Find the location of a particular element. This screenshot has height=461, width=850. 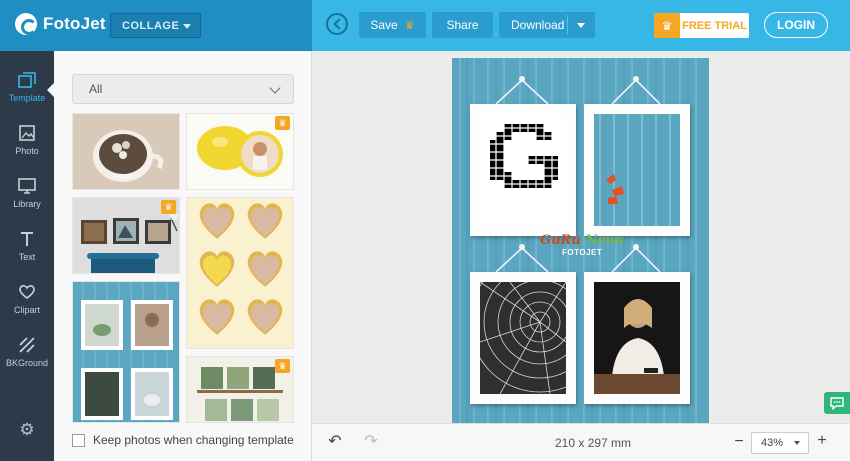

download-button: Download is located at coordinates (547, 25).